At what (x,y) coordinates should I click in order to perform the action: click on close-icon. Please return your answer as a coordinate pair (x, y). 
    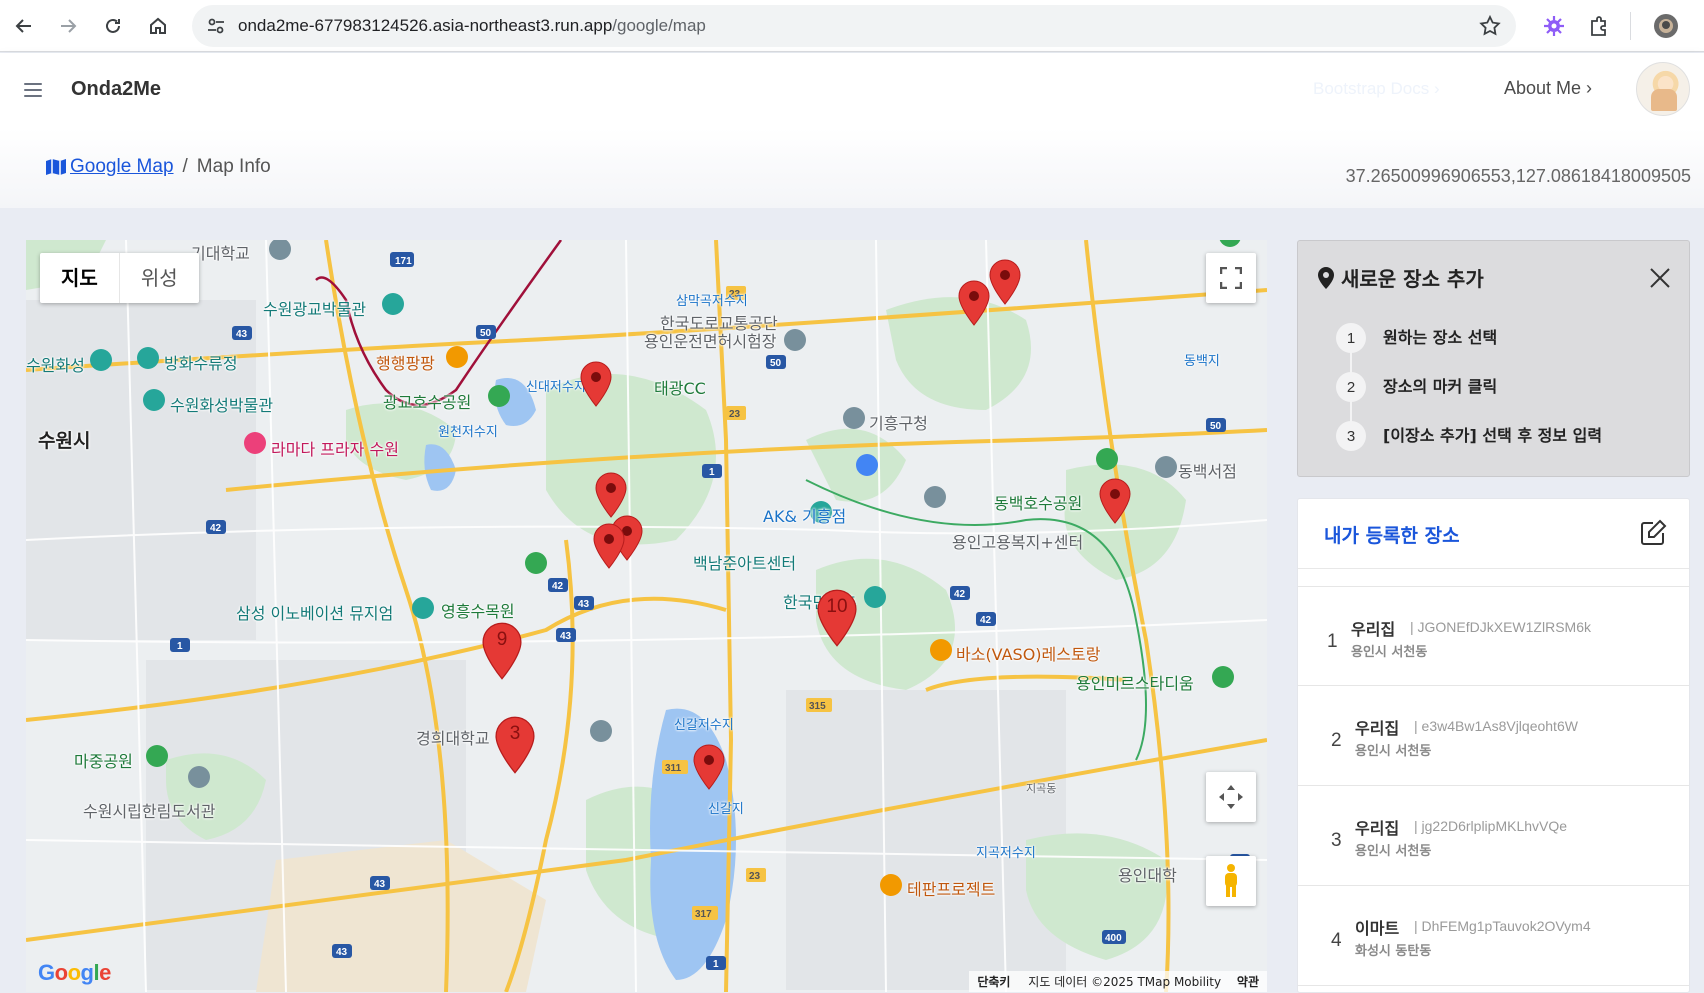
    Looking at the image, I should click on (1660, 280).